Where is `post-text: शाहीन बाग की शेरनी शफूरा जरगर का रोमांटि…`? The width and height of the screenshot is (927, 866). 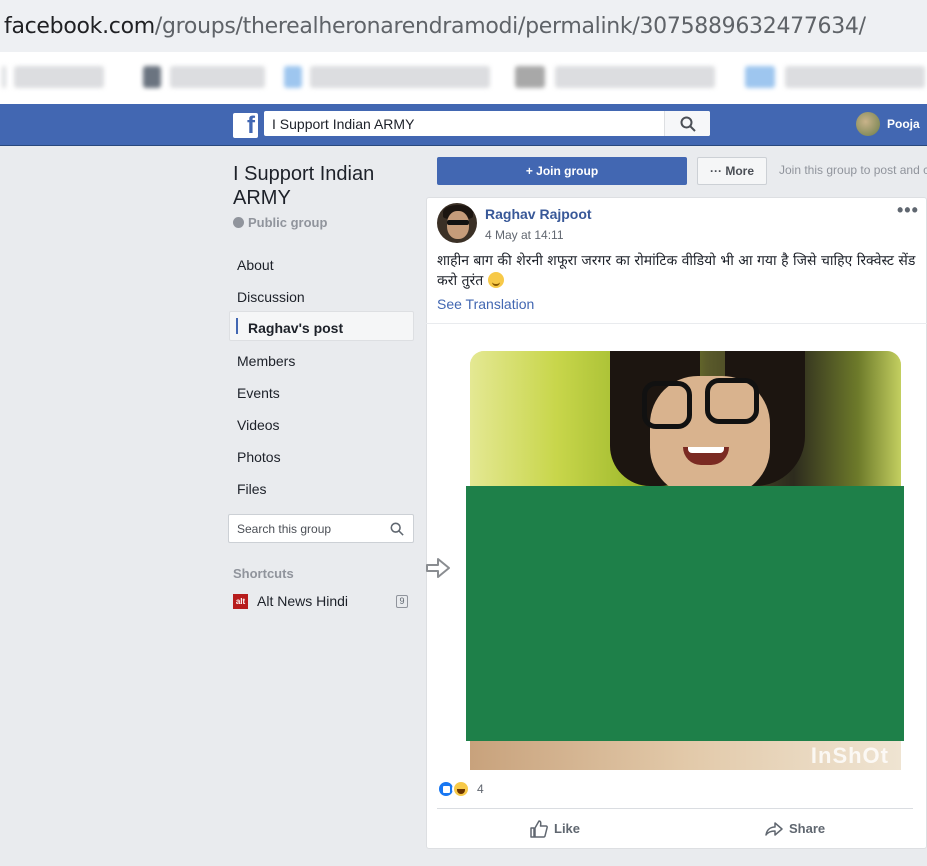
post-text: शाहीन बाग की शेरनी शफूरा जरगर का रोमांटि… is located at coordinates (677, 271).